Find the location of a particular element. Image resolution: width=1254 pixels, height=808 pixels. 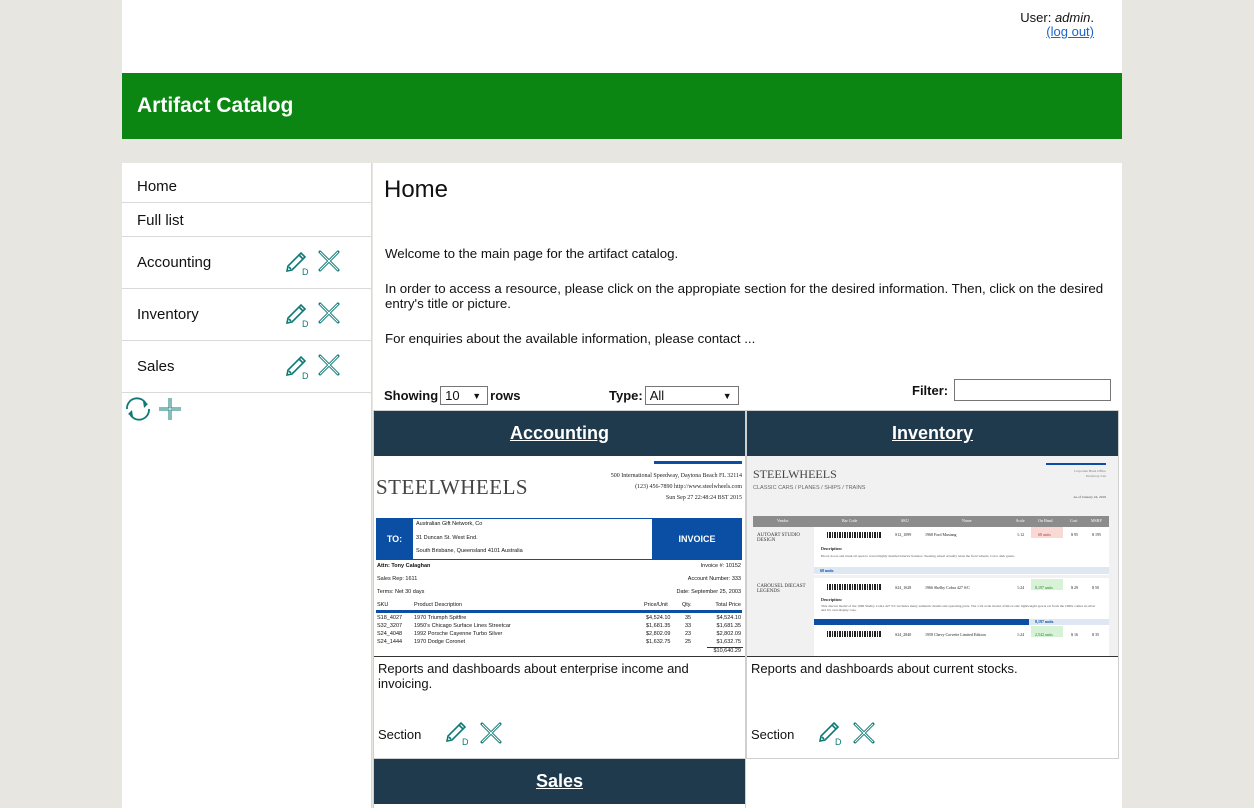

thumb-cell: S12_1099 is located at coordinates (903, 534).